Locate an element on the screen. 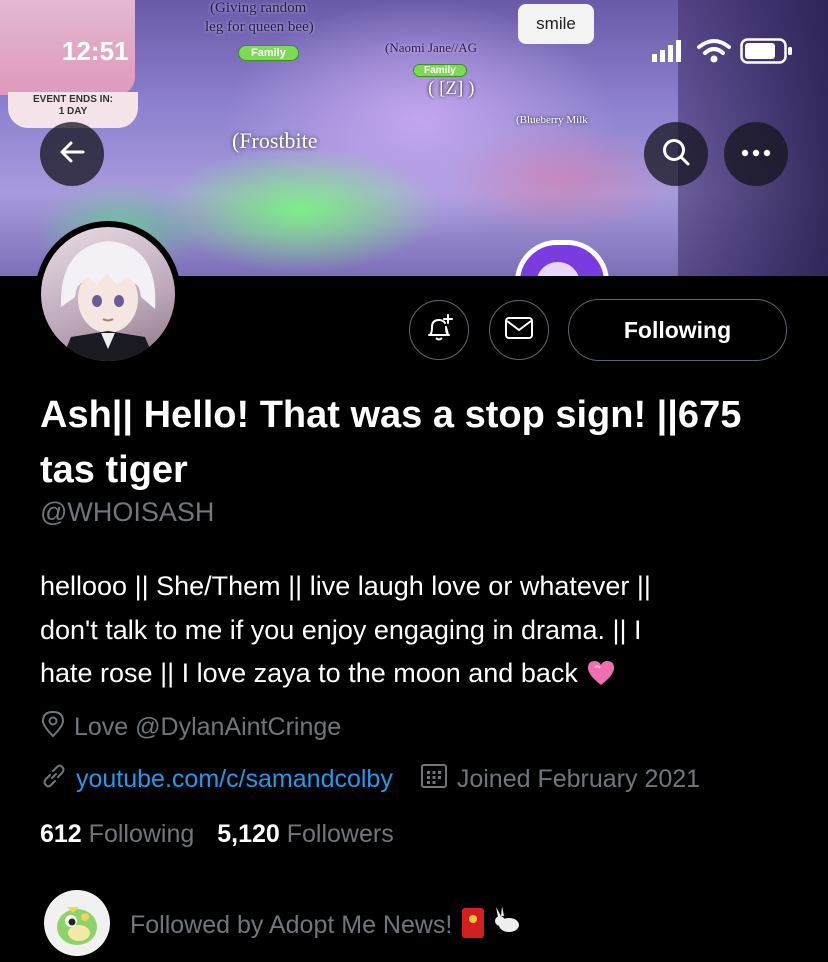 This screenshot has width=828, height=962. followed-by-text: Followed by Adopt Me News! is located at coordinates (326, 923).